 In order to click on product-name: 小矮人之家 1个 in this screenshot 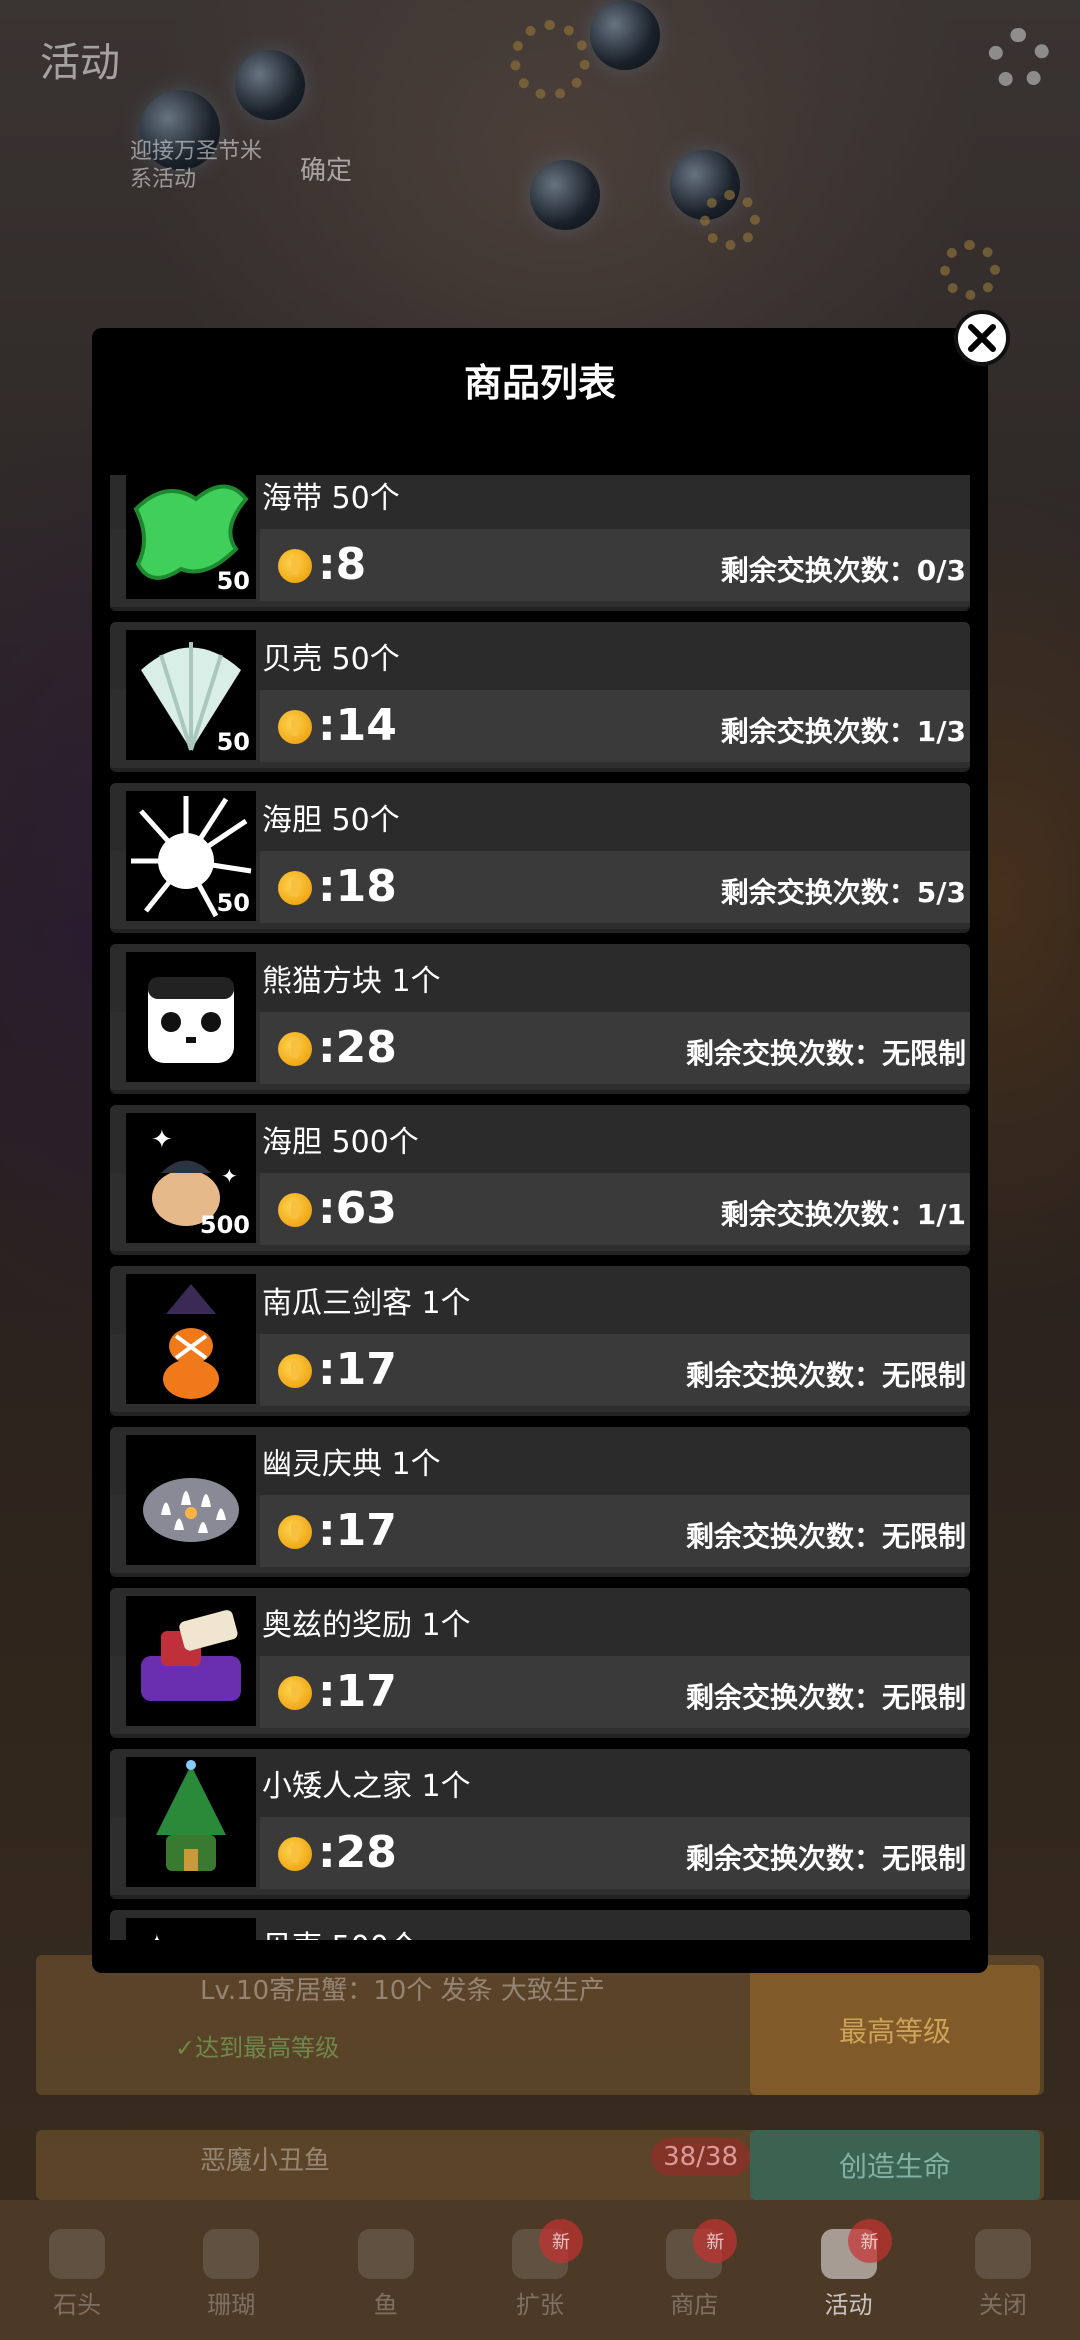, I will do `click(366, 1786)`.